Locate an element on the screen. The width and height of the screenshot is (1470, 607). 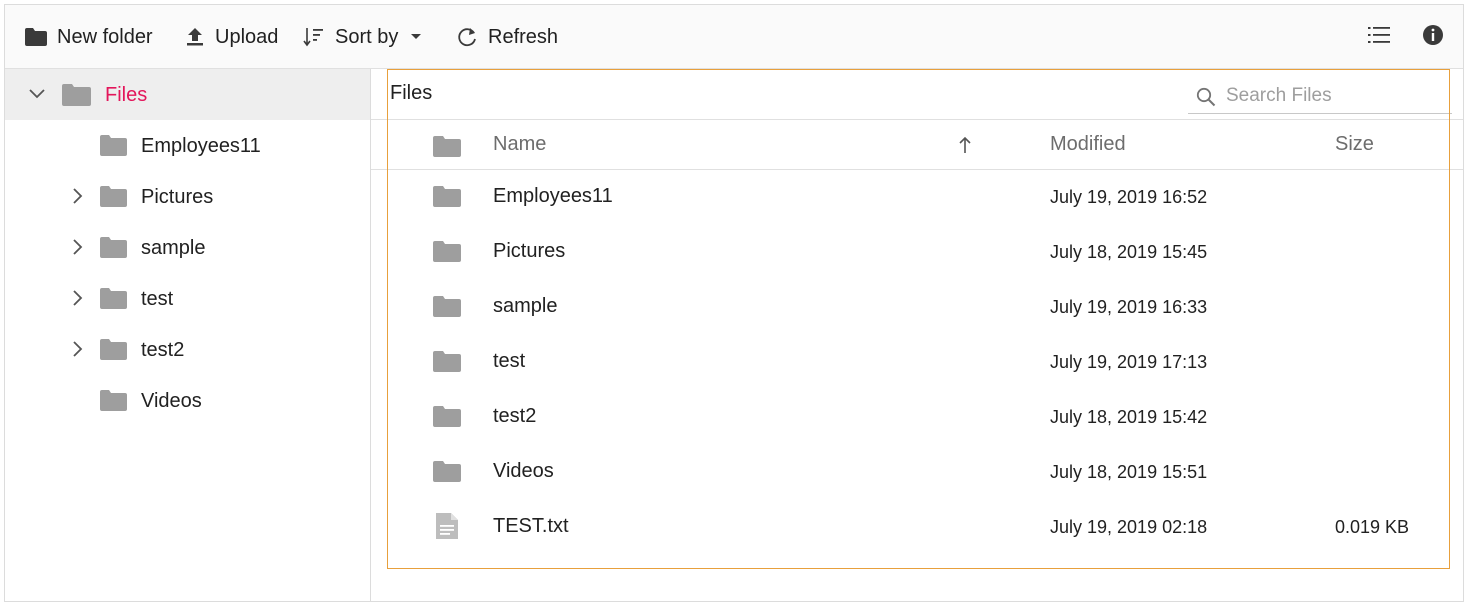
tree-node-label: test is located at coordinates (157, 299).